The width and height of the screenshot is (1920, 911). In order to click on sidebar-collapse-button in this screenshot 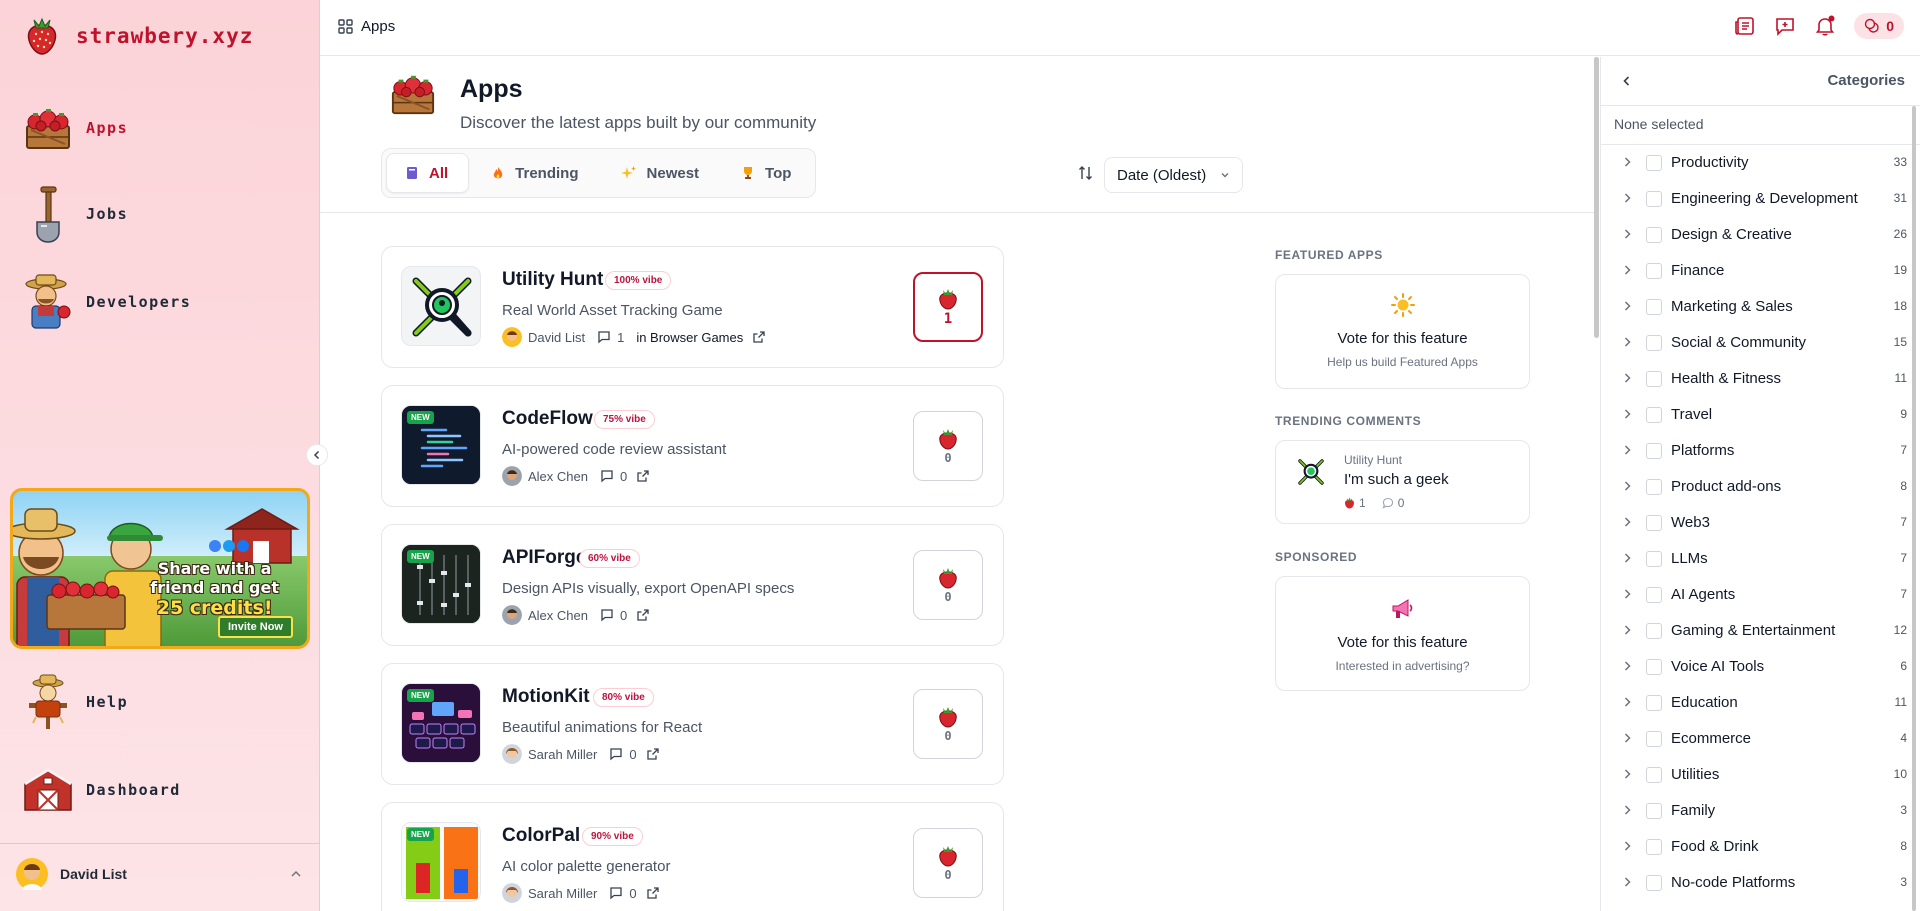, I will do `click(317, 455)`.